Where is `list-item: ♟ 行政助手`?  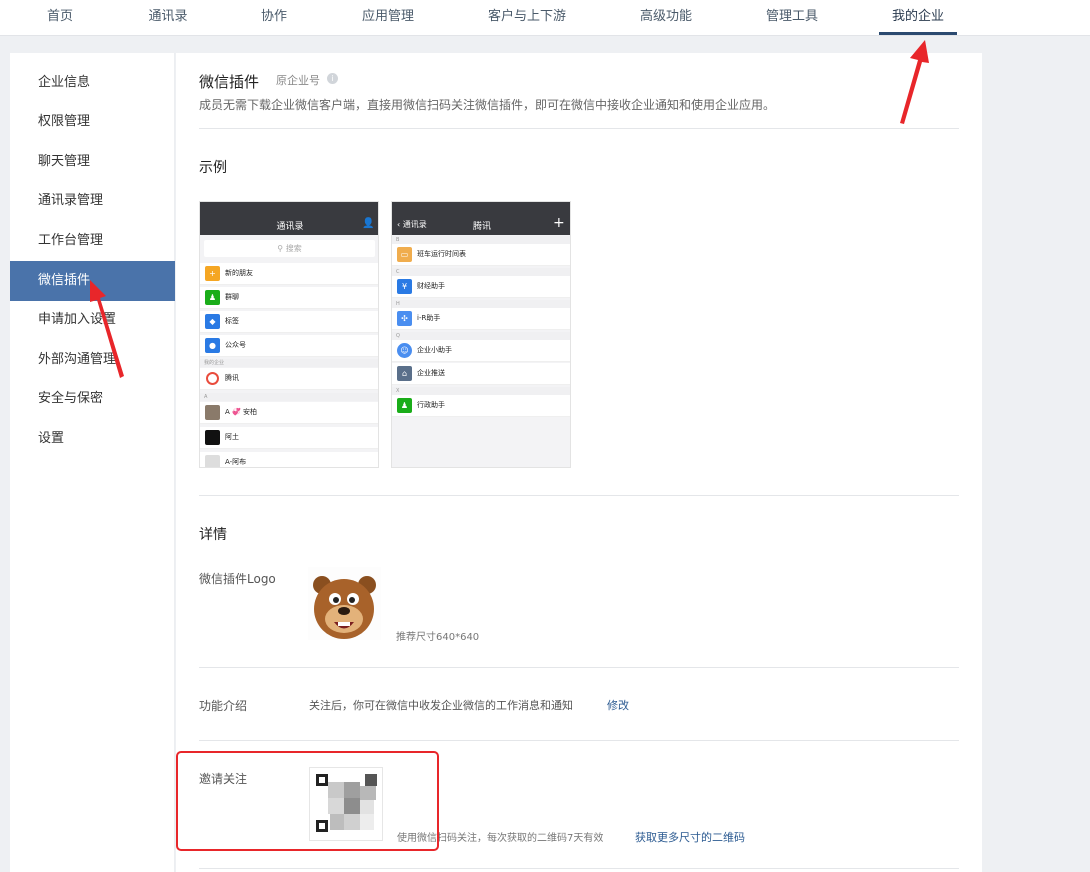
list-item: ♟ 行政助手 is located at coordinates (481, 406).